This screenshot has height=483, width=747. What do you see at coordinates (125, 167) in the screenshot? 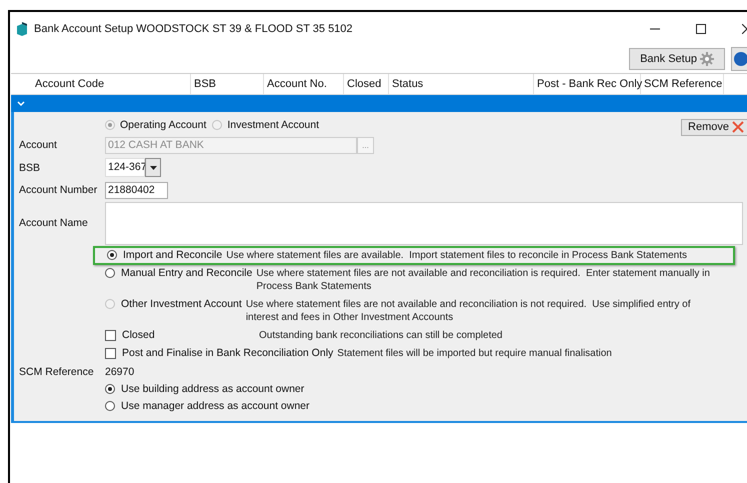
I see `bsb-dropdown: 124-367` at bounding box center [125, 167].